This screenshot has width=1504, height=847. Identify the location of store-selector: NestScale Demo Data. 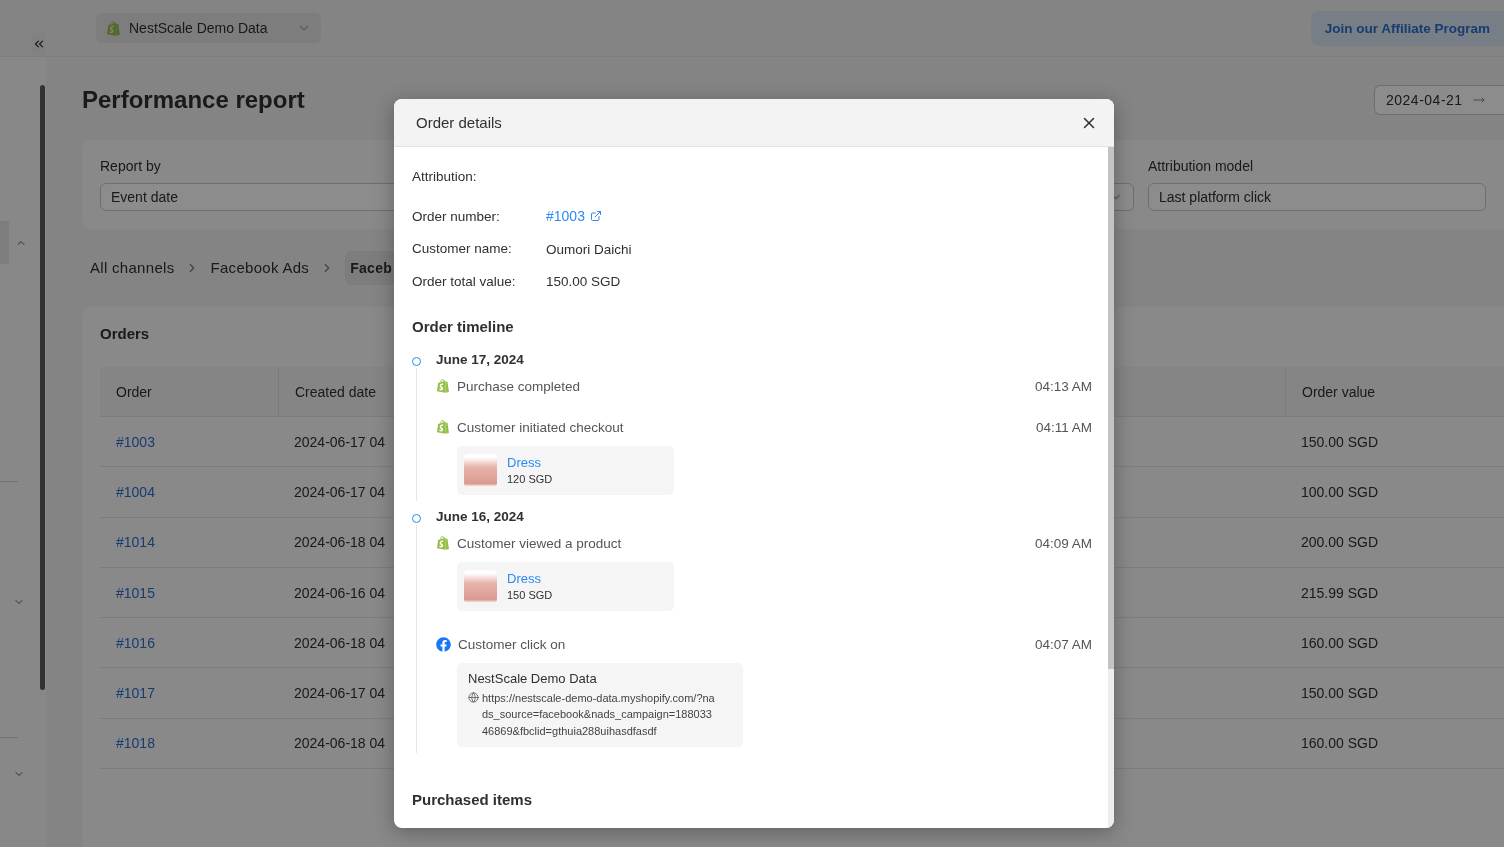
(208, 28).